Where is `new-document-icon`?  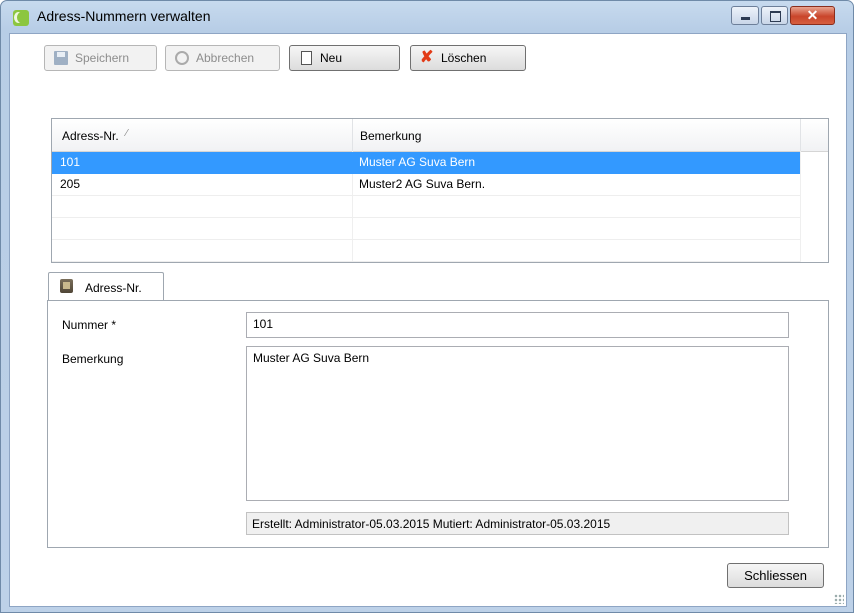
new-document-icon is located at coordinates (306, 58).